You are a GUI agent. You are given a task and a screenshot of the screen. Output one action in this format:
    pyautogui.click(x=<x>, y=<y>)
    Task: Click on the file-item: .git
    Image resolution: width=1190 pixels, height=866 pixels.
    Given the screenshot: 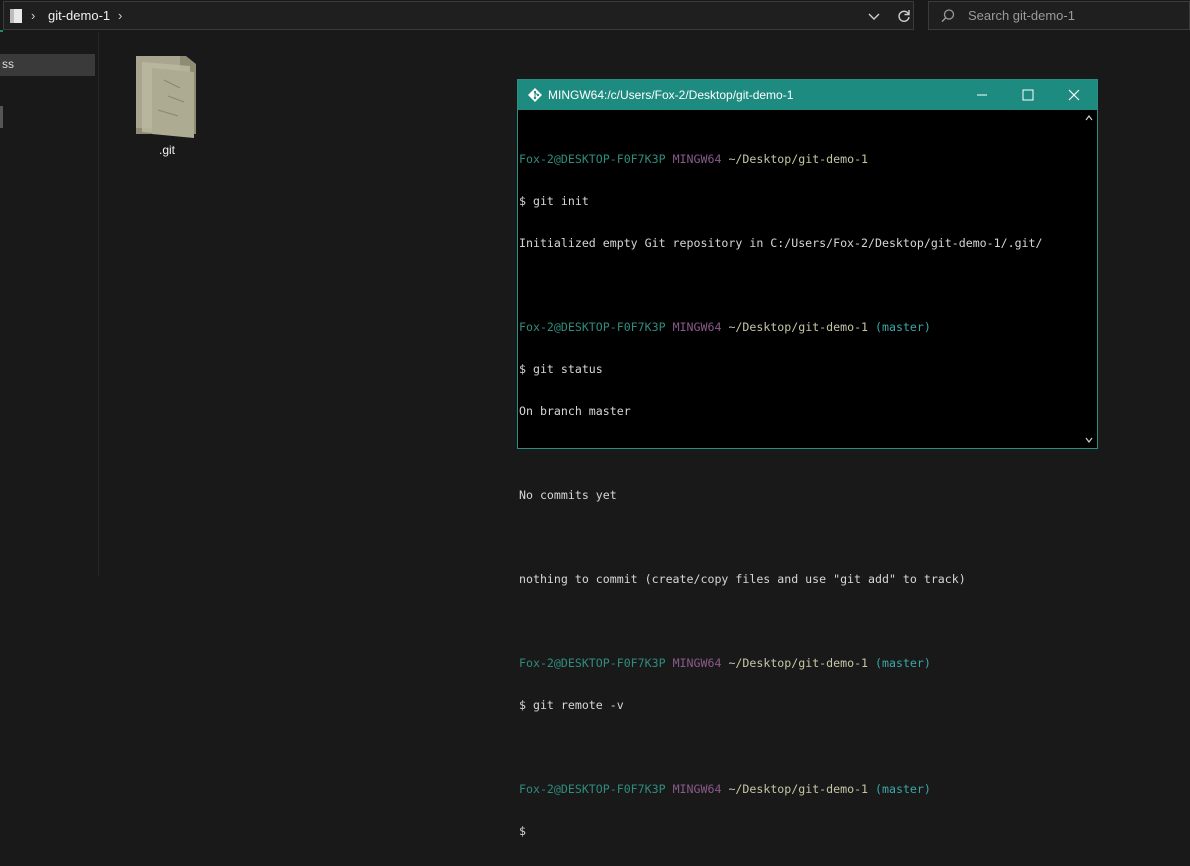 What is the action you would take?
    pyautogui.click(x=167, y=105)
    